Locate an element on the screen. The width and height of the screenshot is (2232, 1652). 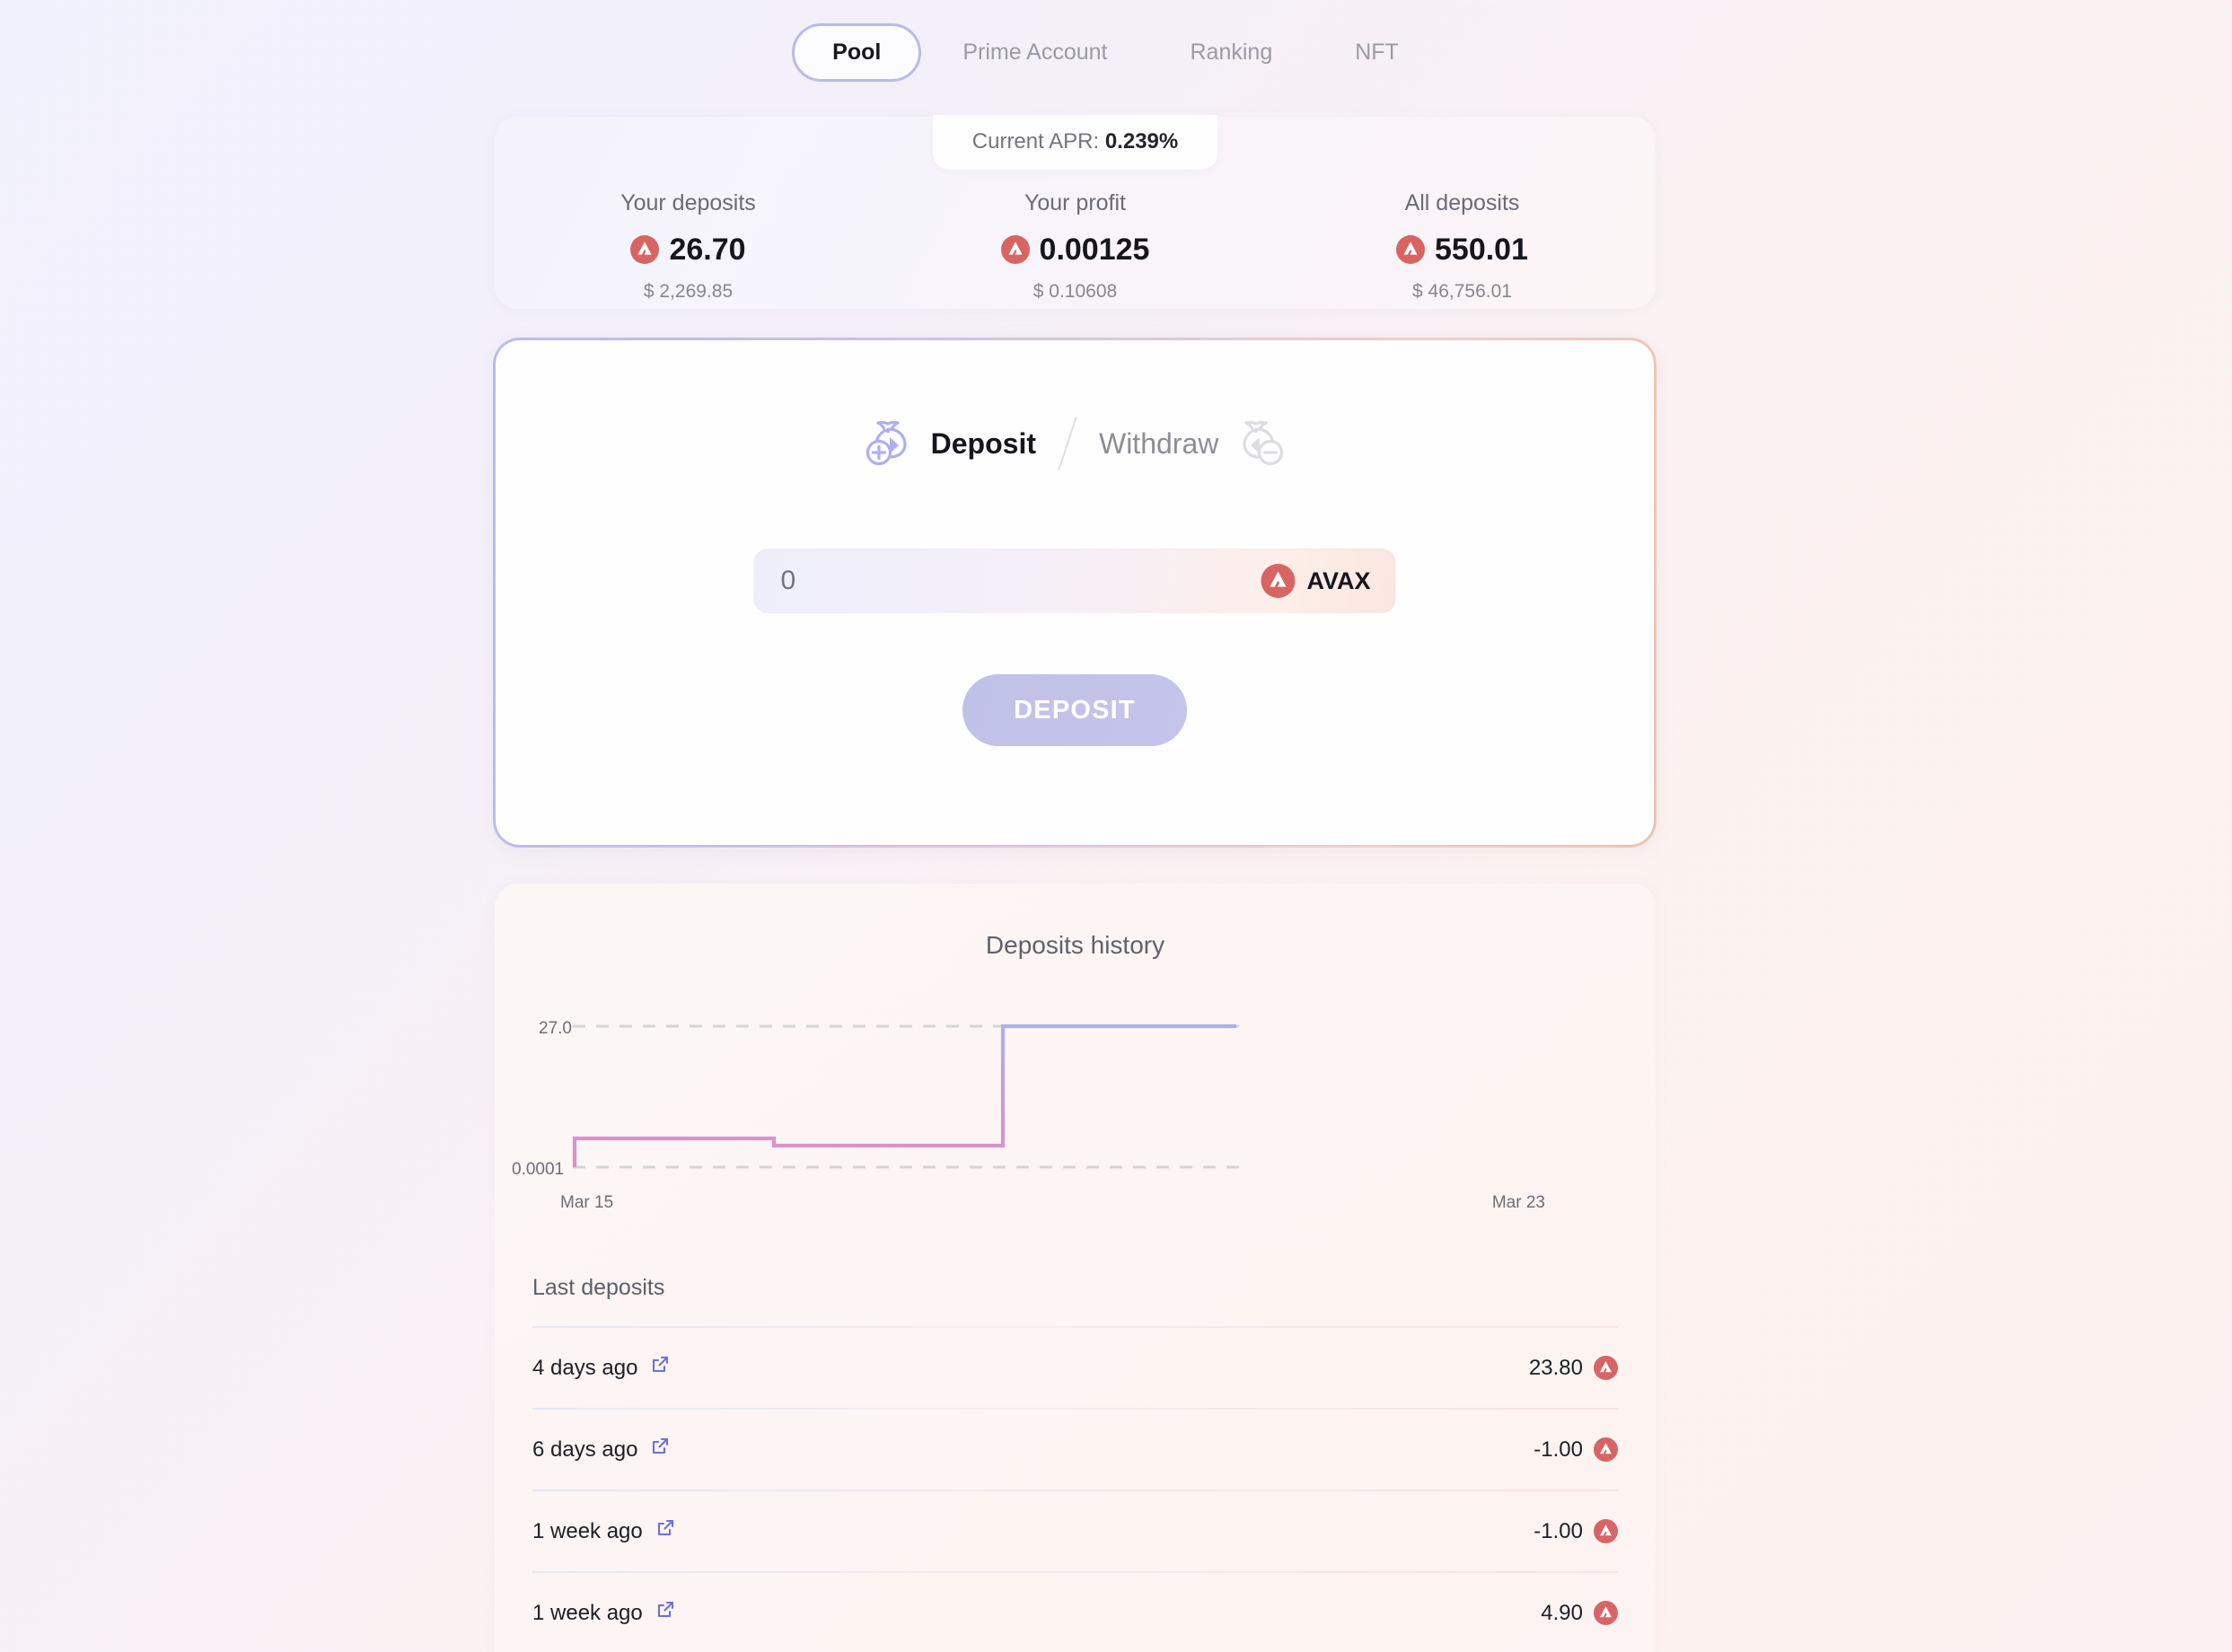
mode-divider is located at coordinates (1067, 443).